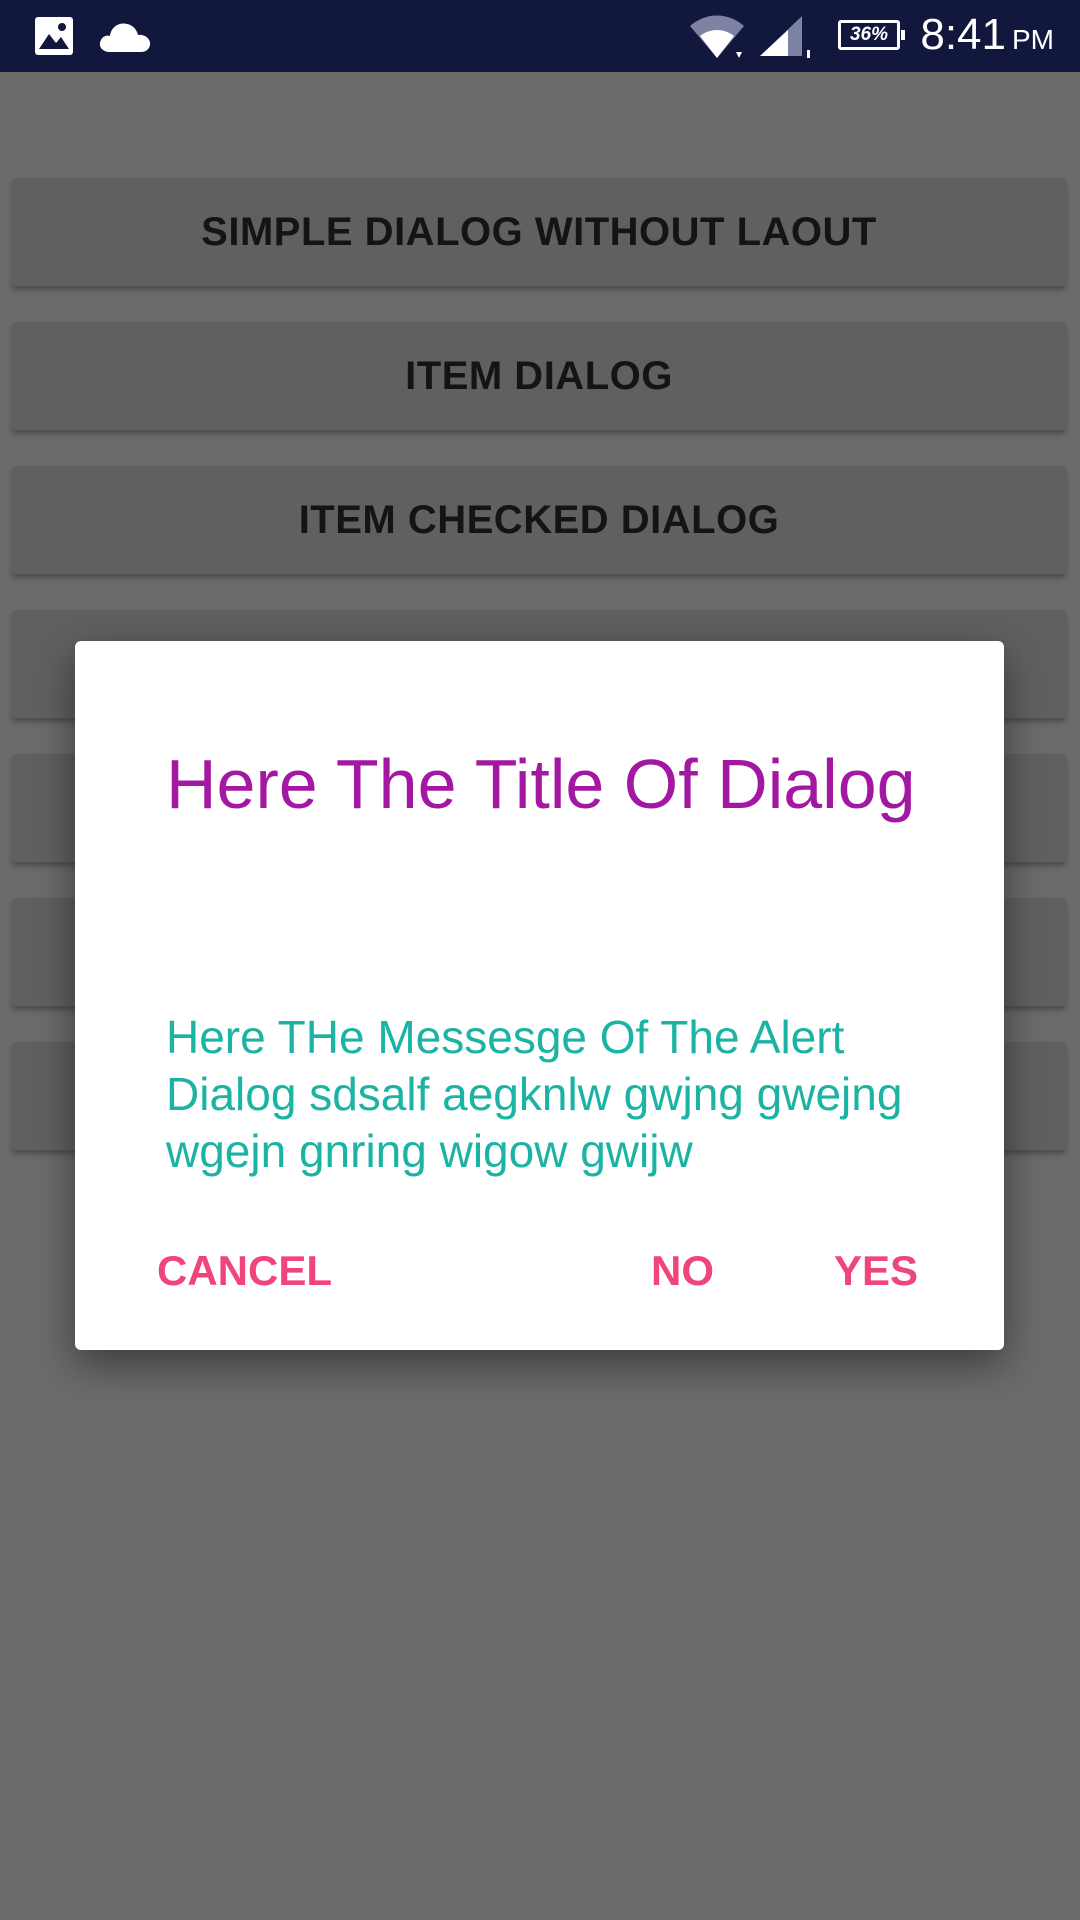  What do you see at coordinates (876, 1271) in the screenshot?
I see `yes-button: YES` at bounding box center [876, 1271].